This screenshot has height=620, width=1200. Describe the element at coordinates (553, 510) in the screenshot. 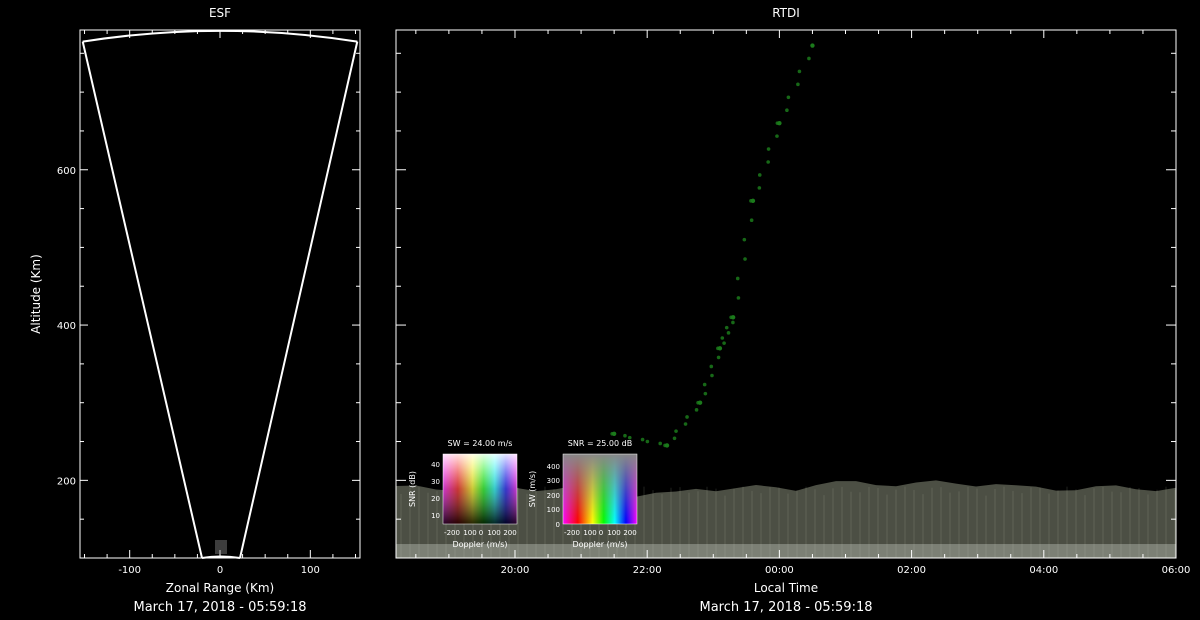

I see `legend-snr-ytick: 100` at that location.